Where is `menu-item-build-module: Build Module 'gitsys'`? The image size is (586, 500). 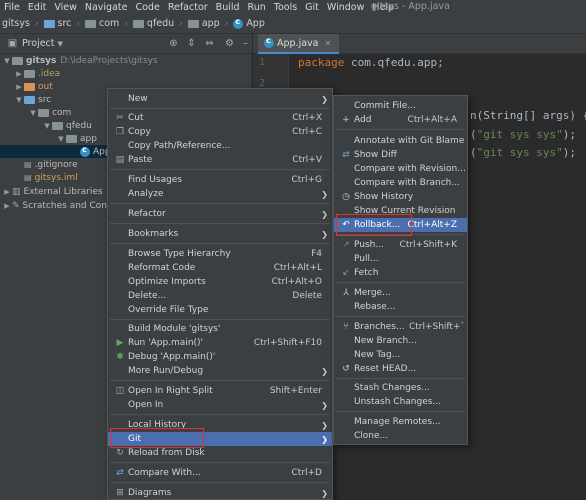 menu-item-build-module: Build Module 'gitsys' is located at coordinates (220, 329).